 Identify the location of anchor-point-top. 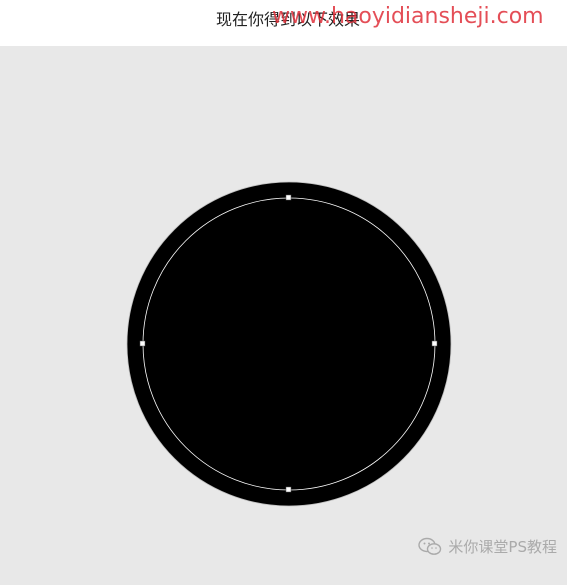
(288, 197).